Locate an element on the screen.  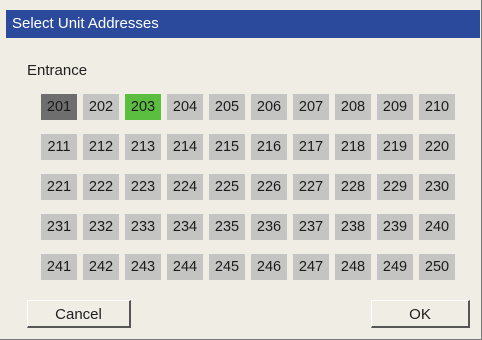
unit-address-238: 238 is located at coordinates (353, 227).